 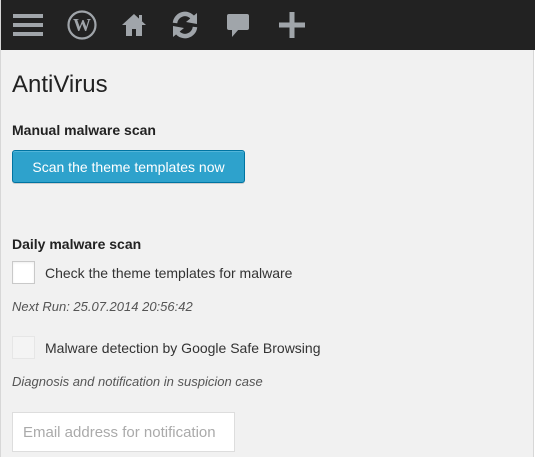 What do you see at coordinates (292, 25) in the screenshot?
I see `add-new-icon` at bounding box center [292, 25].